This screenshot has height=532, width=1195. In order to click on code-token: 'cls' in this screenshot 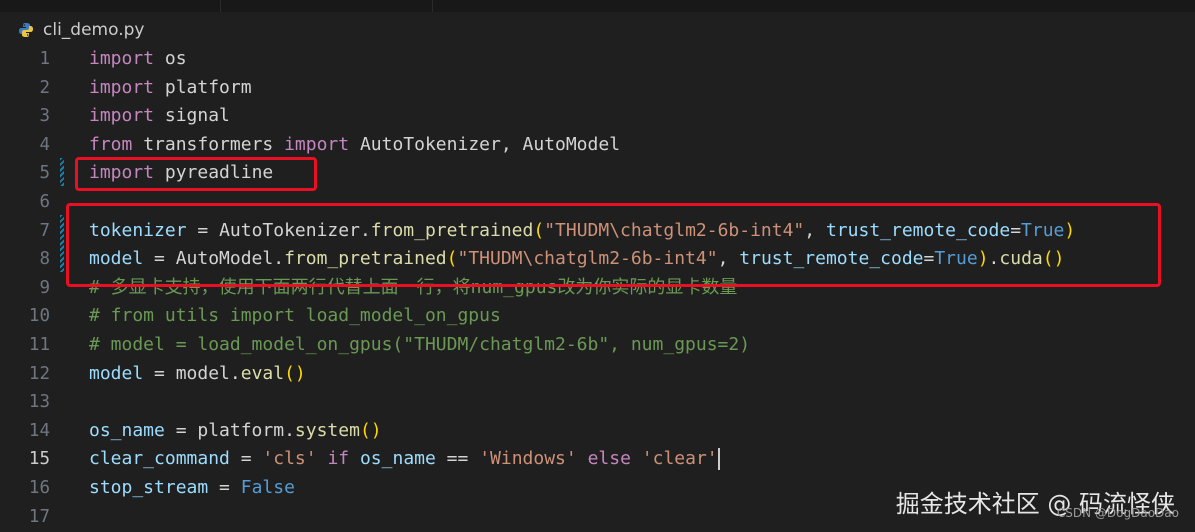, I will do `click(289, 459)`.